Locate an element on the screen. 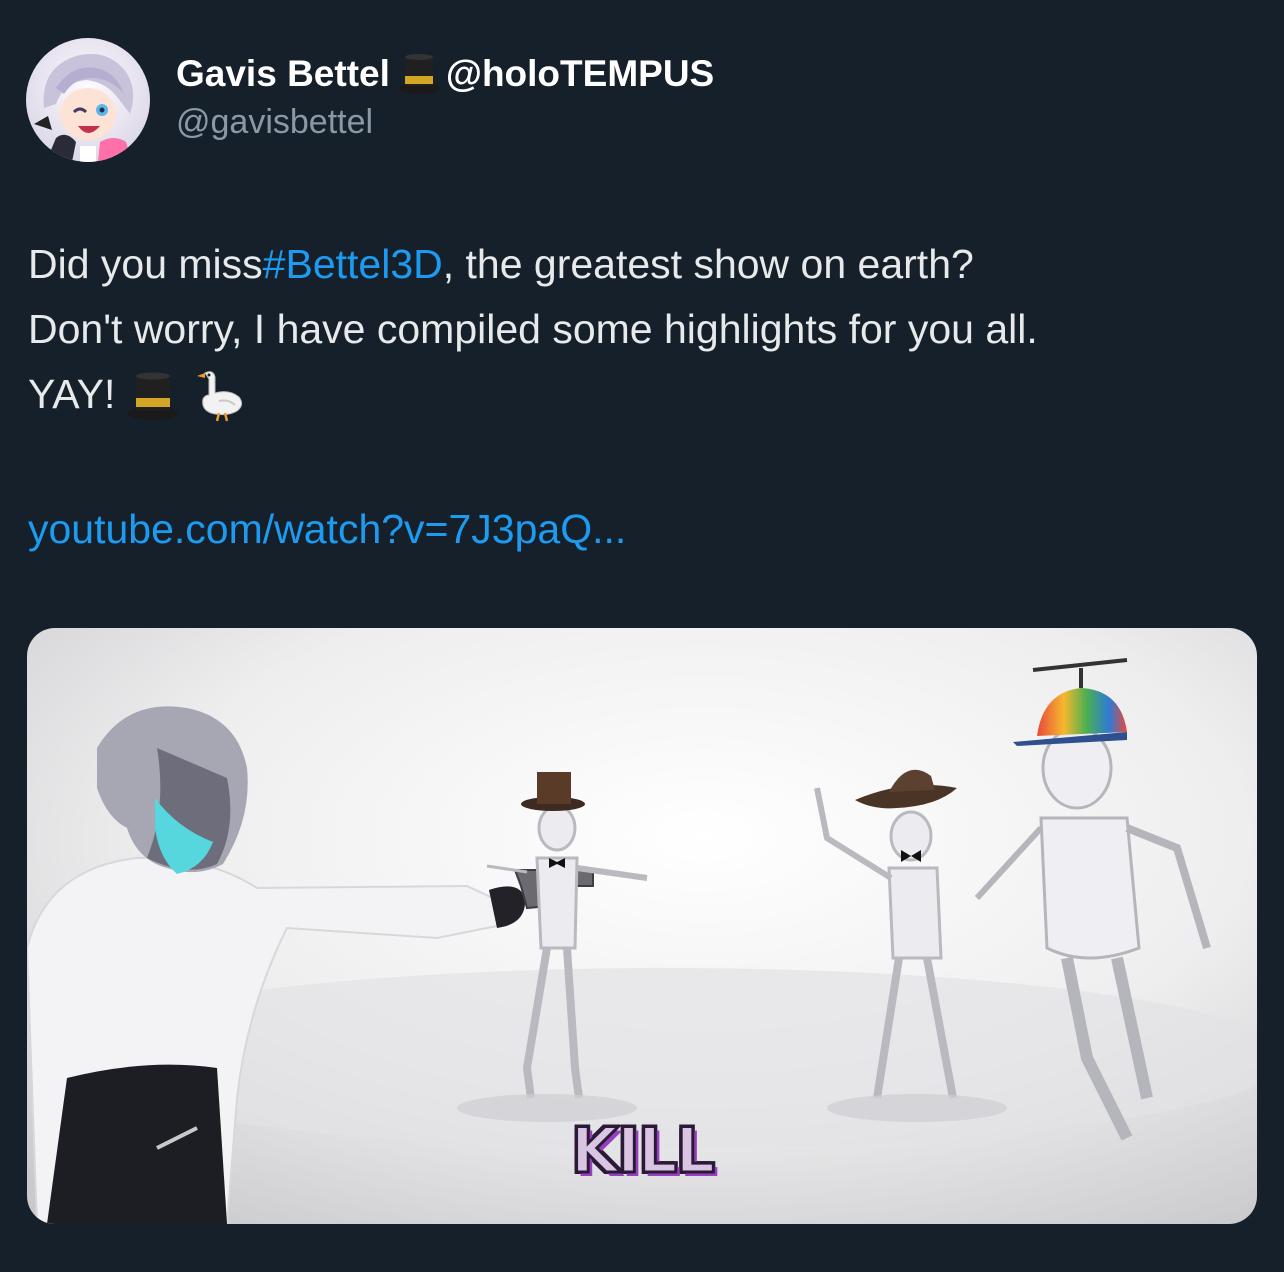 The height and width of the screenshot is (1272, 1284). author-display-name: Gavis Bettel is located at coordinates (283, 74).